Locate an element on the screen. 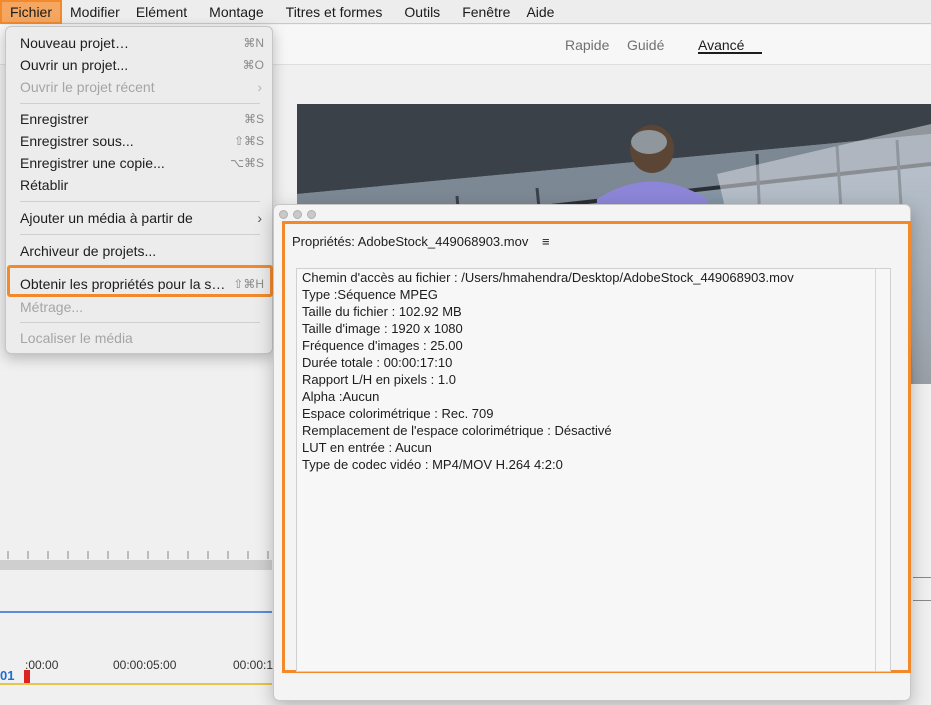 This screenshot has width=931, height=705. timeline-ruler-ticks is located at coordinates (138, 555).